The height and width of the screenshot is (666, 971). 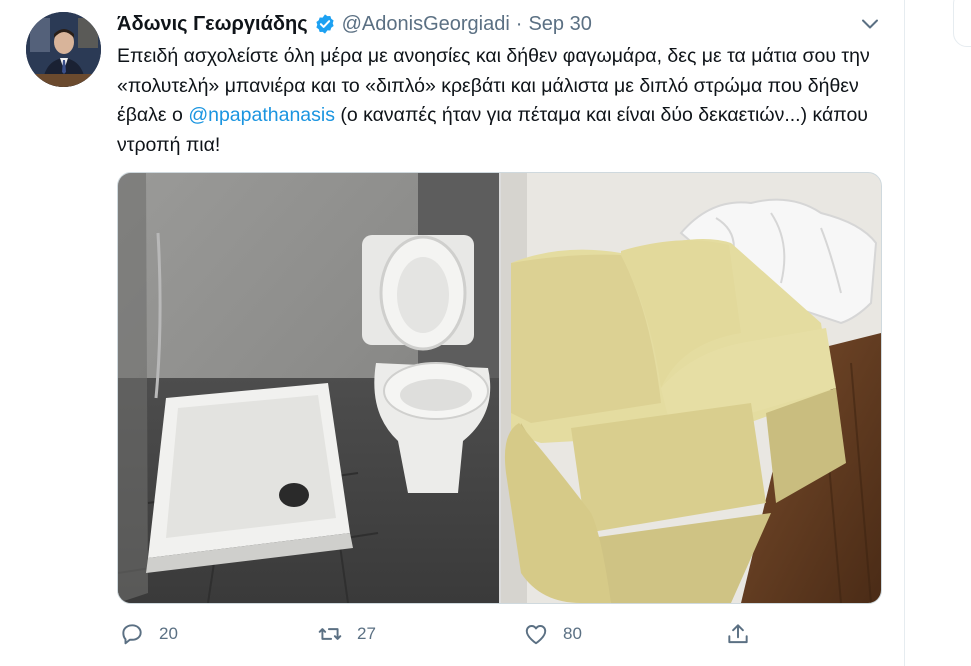 I want to click on retweet-button: 27, so click(x=346, y=634).